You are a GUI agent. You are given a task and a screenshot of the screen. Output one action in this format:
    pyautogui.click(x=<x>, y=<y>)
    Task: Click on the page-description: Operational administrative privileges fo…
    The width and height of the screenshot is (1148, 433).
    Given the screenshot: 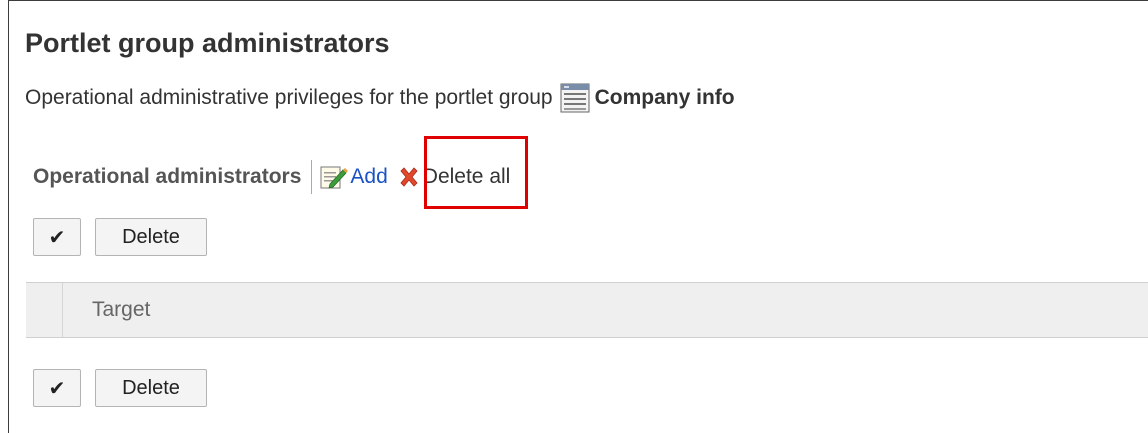 What is the action you would take?
    pyautogui.click(x=380, y=98)
    